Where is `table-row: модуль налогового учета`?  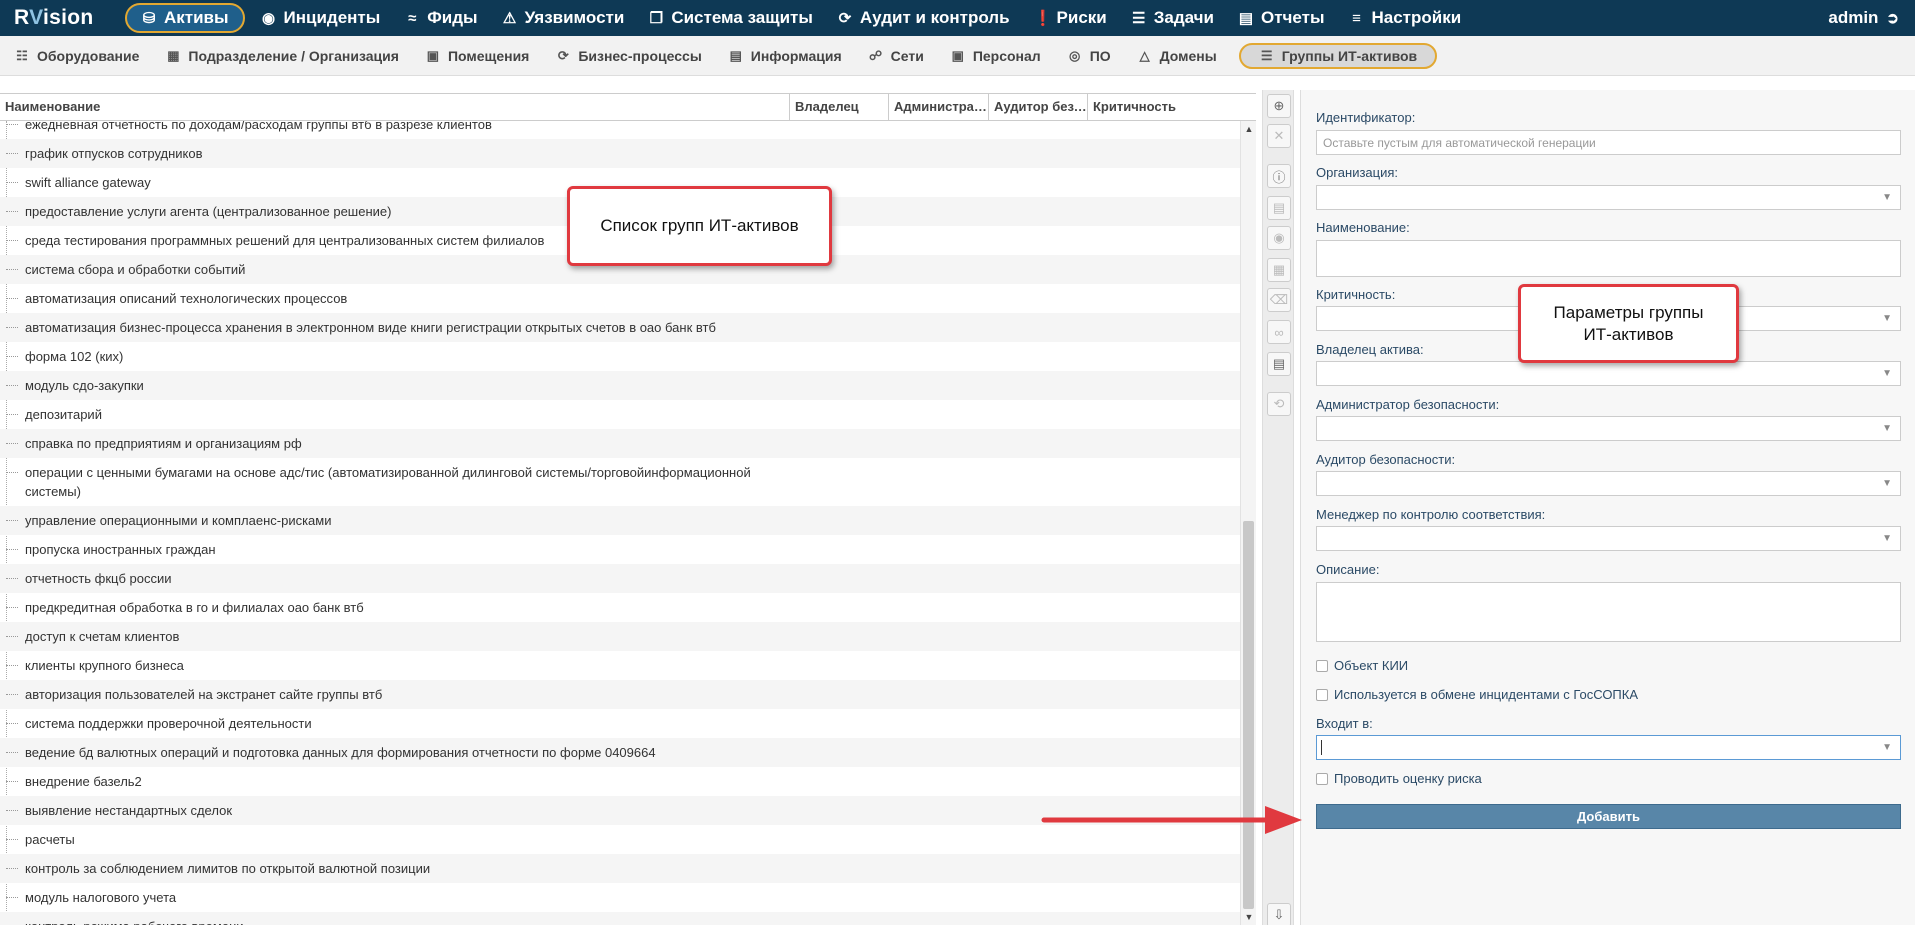
table-row: модуль налогового учета is located at coordinates (620, 897).